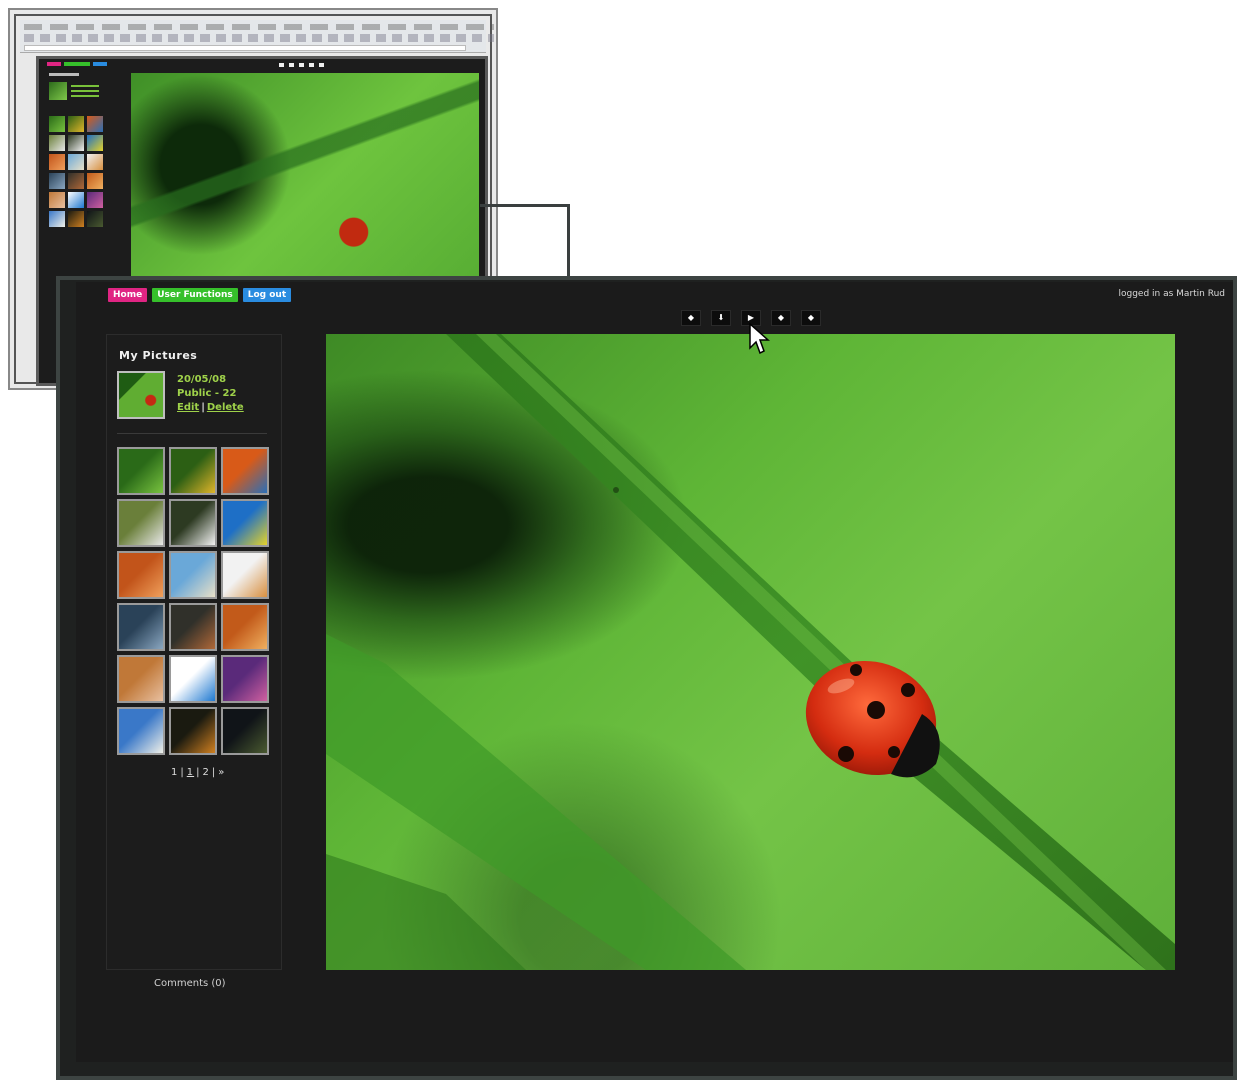  Describe the element at coordinates (188, 407) in the screenshot. I see `edit-link: Edit` at that location.